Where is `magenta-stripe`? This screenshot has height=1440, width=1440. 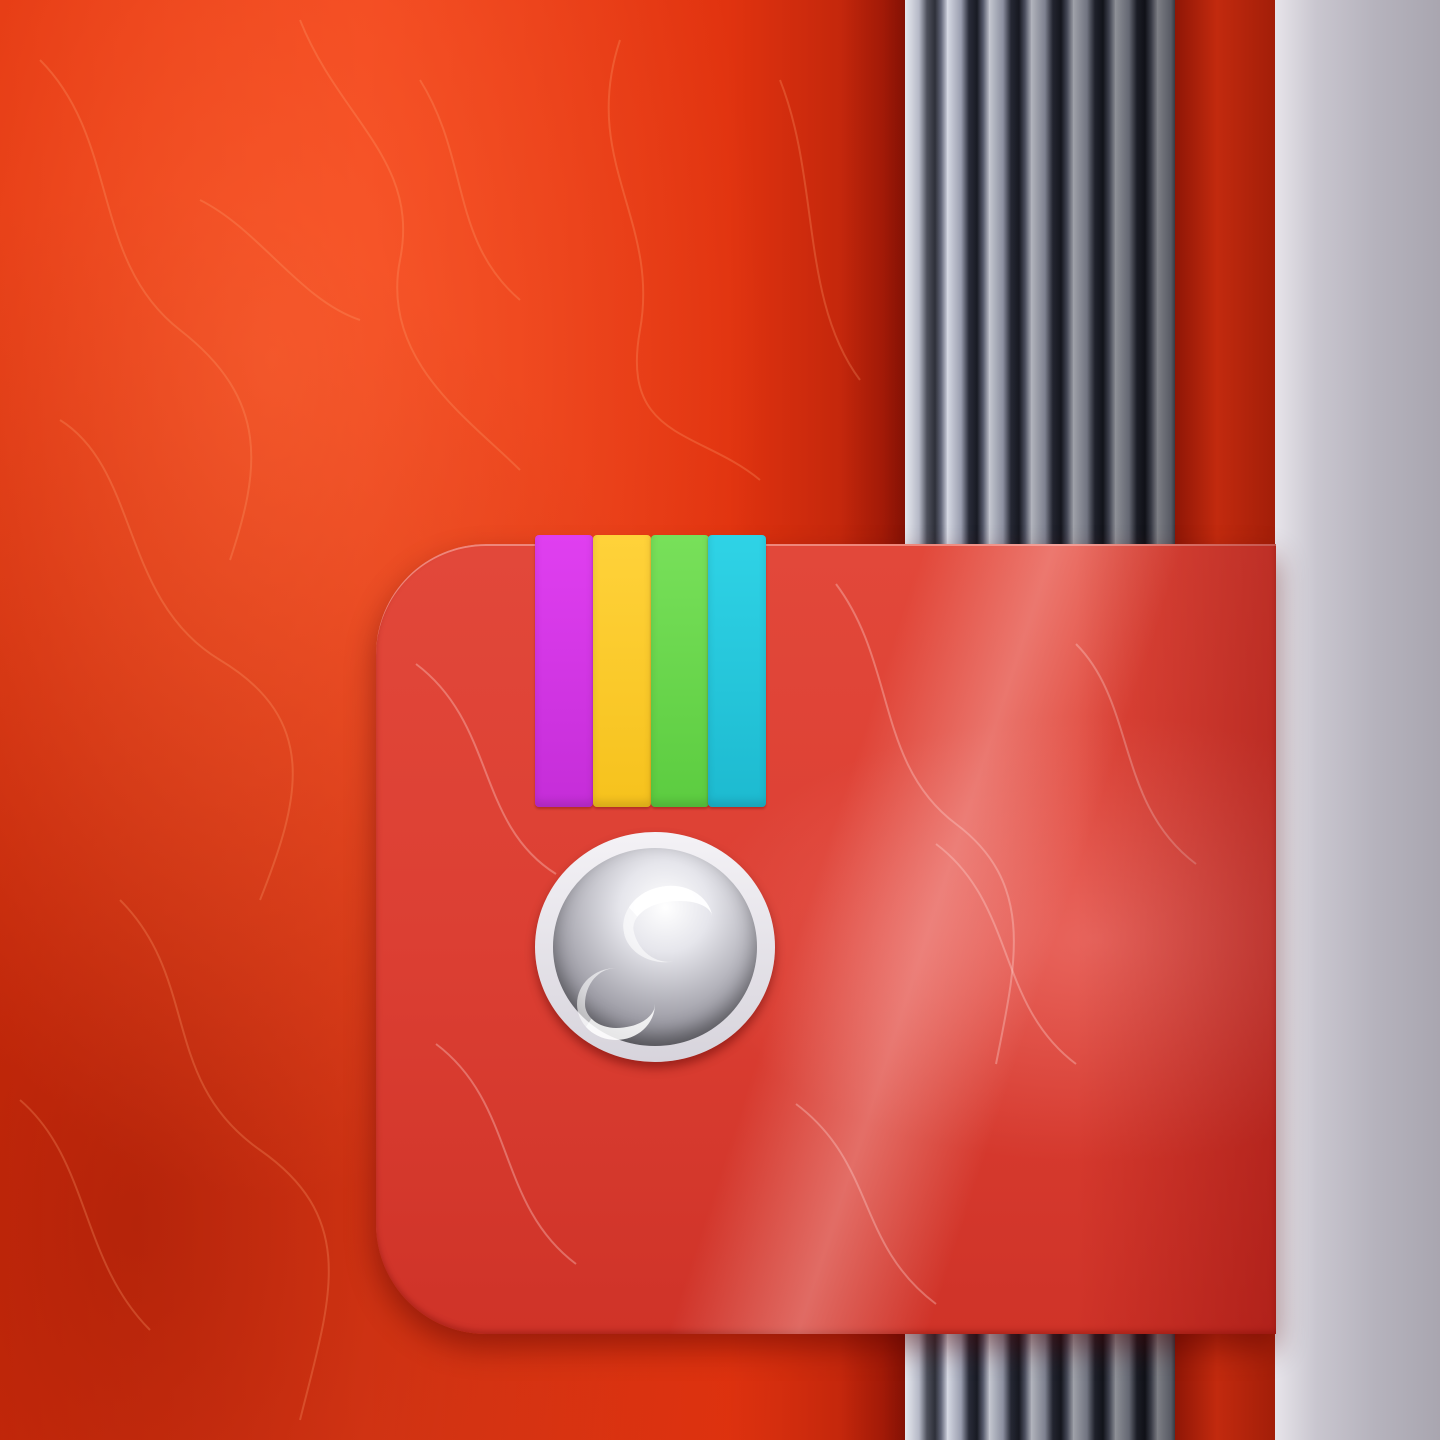 magenta-stripe is located at coordinates (564, 671).